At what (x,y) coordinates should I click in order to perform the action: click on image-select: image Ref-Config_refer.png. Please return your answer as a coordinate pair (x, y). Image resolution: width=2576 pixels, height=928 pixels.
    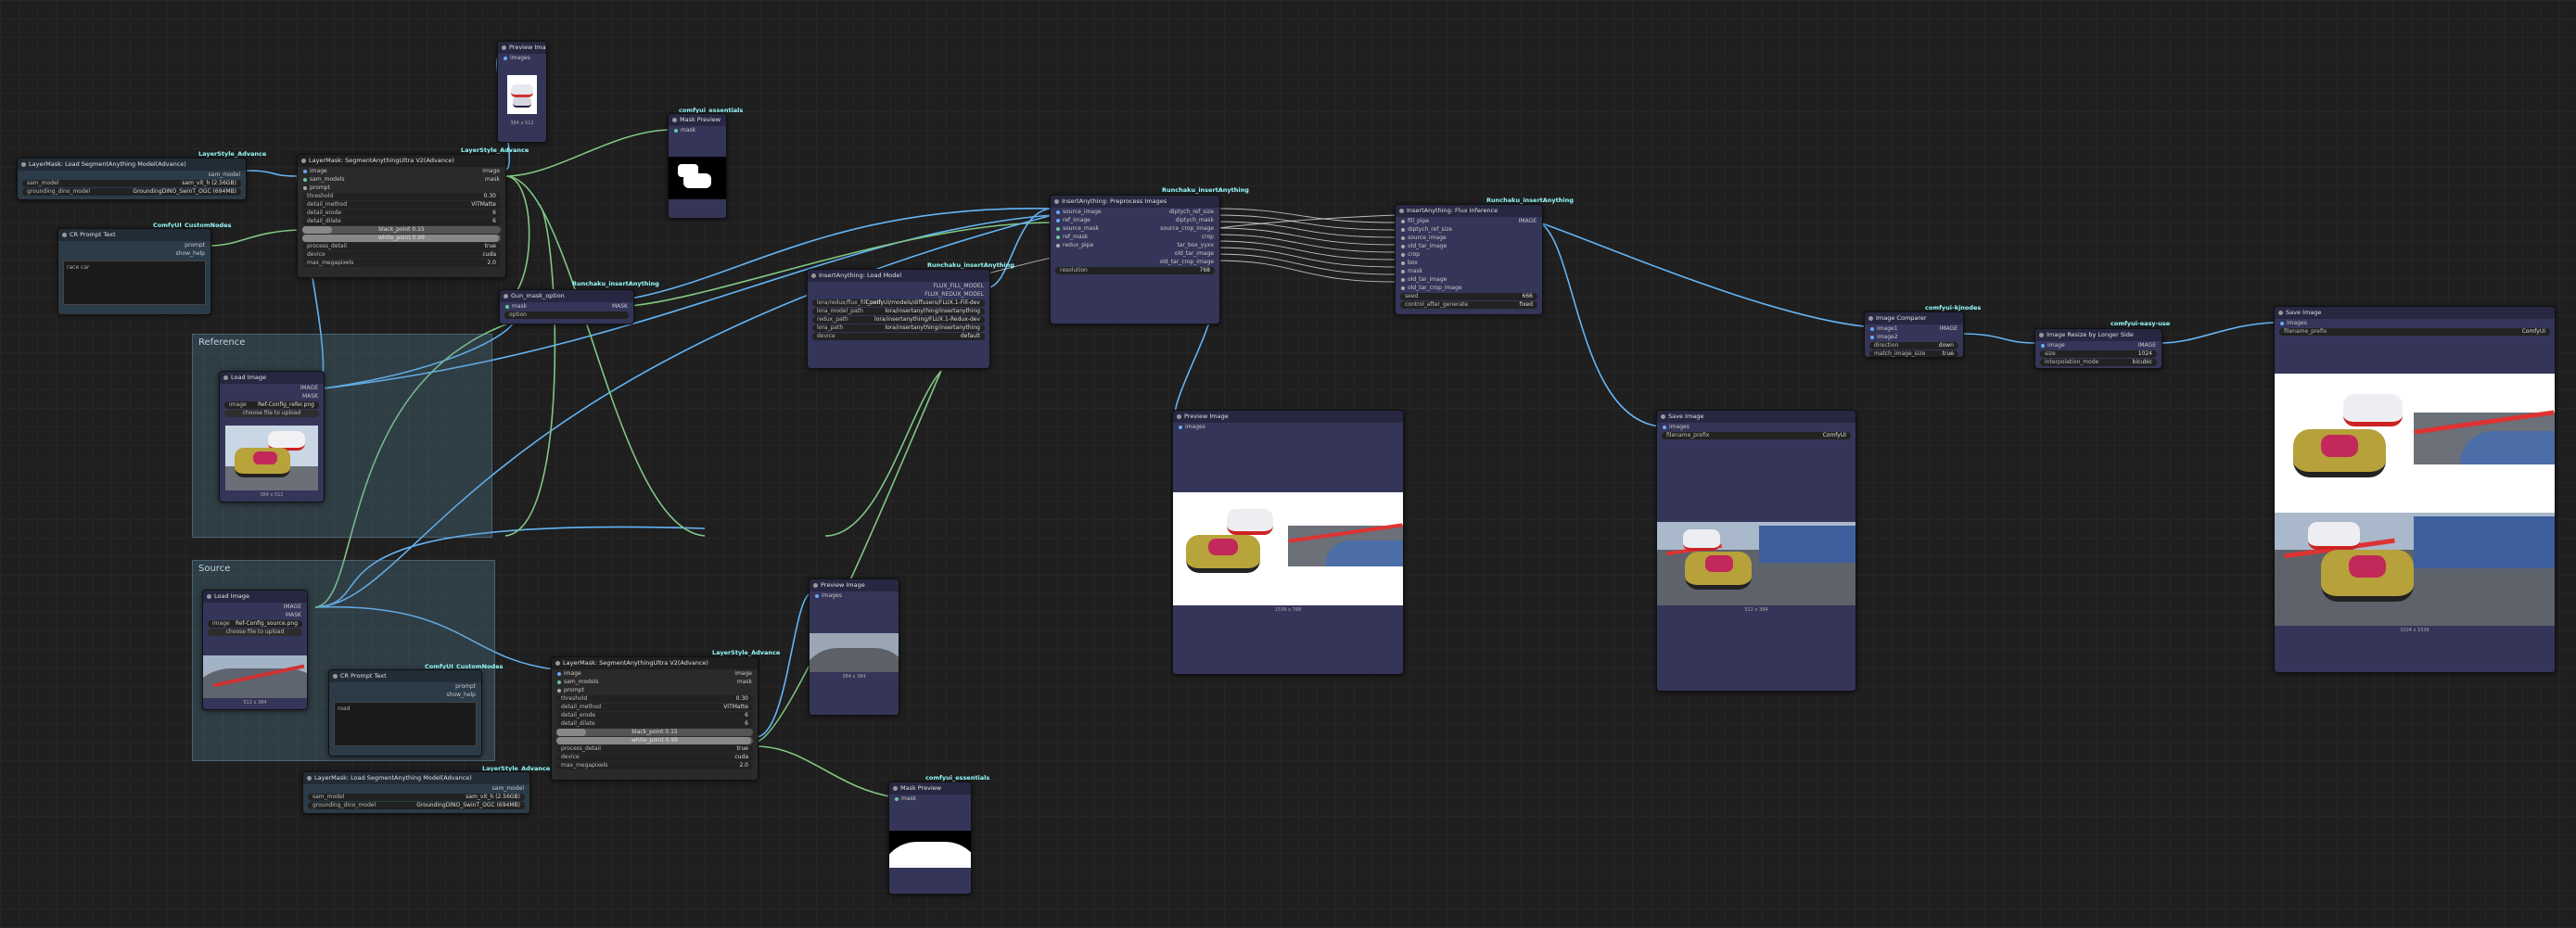
    Looking at the image, I should click on (271, 405).